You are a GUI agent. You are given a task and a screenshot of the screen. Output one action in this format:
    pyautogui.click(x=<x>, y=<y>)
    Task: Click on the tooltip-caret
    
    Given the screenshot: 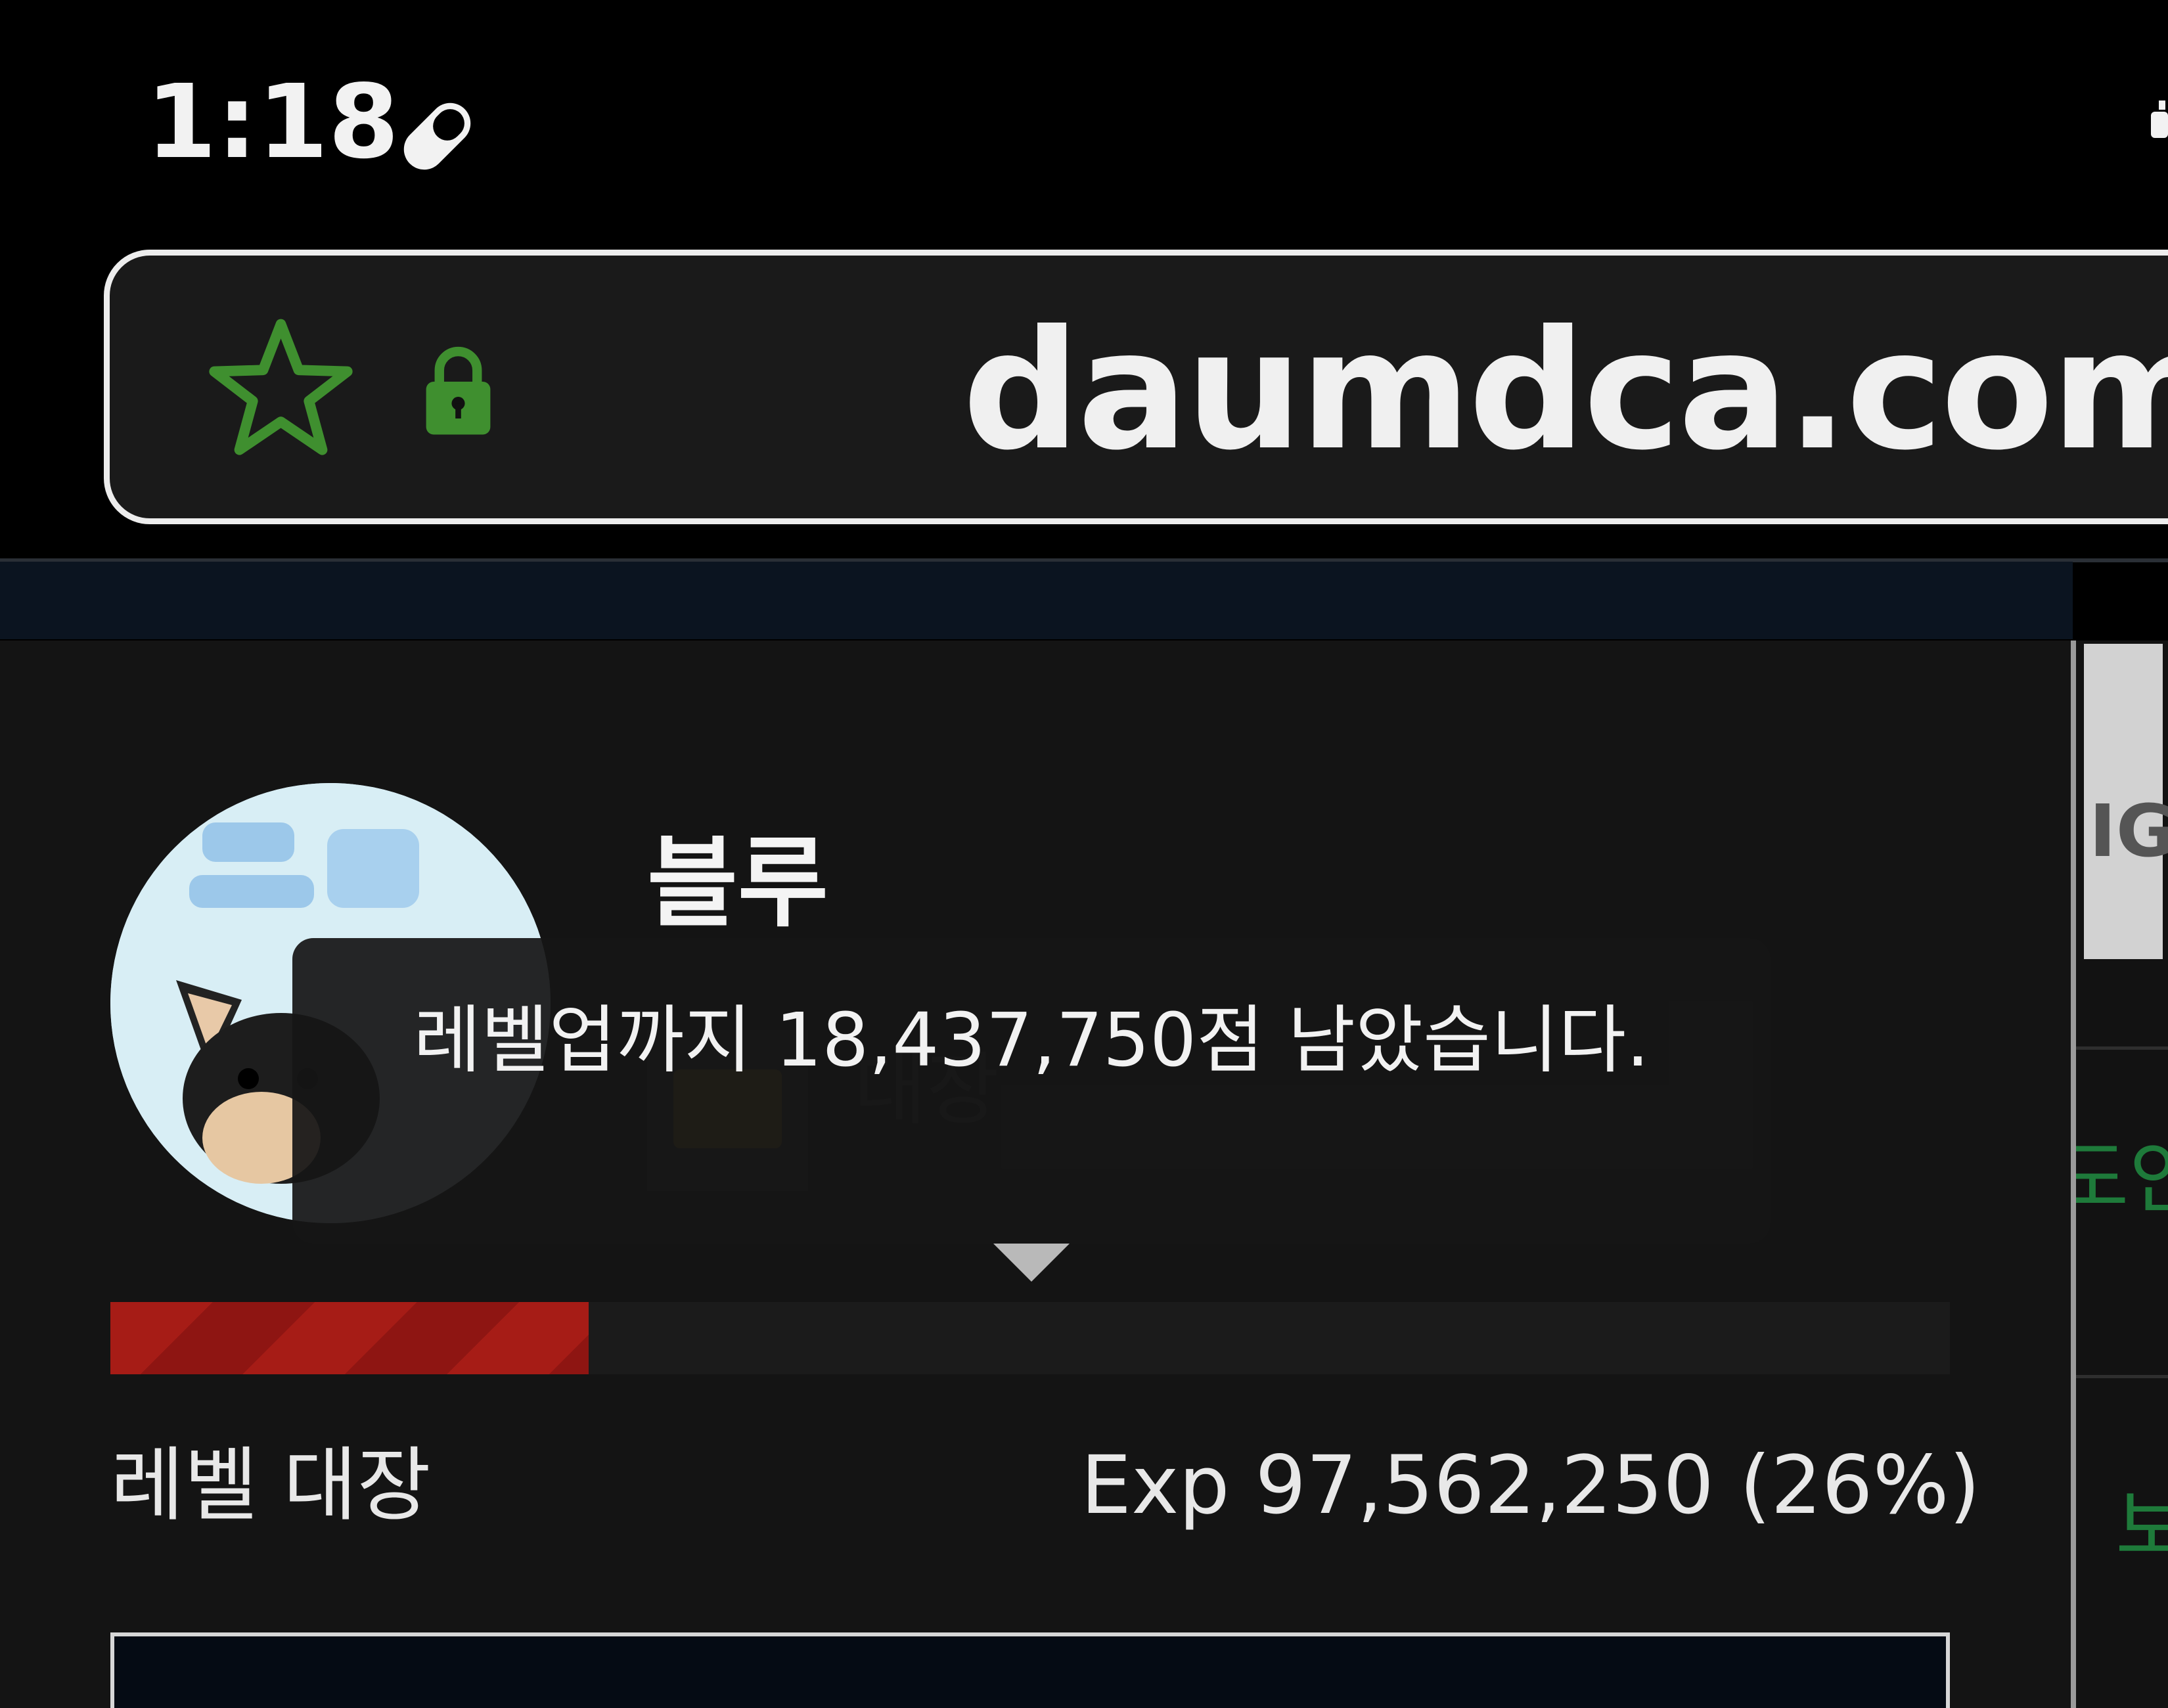 What is the action you would take?
    pyautogui.click(x=1031, y=1263)
    